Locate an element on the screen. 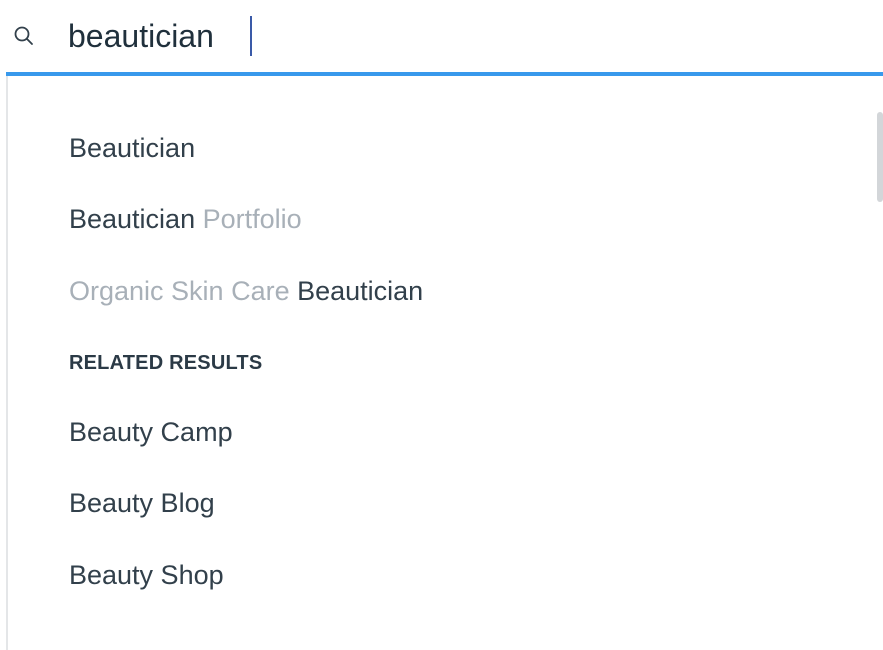 The image size is (883, 650). search-icon is located at coordinates (24, 36).